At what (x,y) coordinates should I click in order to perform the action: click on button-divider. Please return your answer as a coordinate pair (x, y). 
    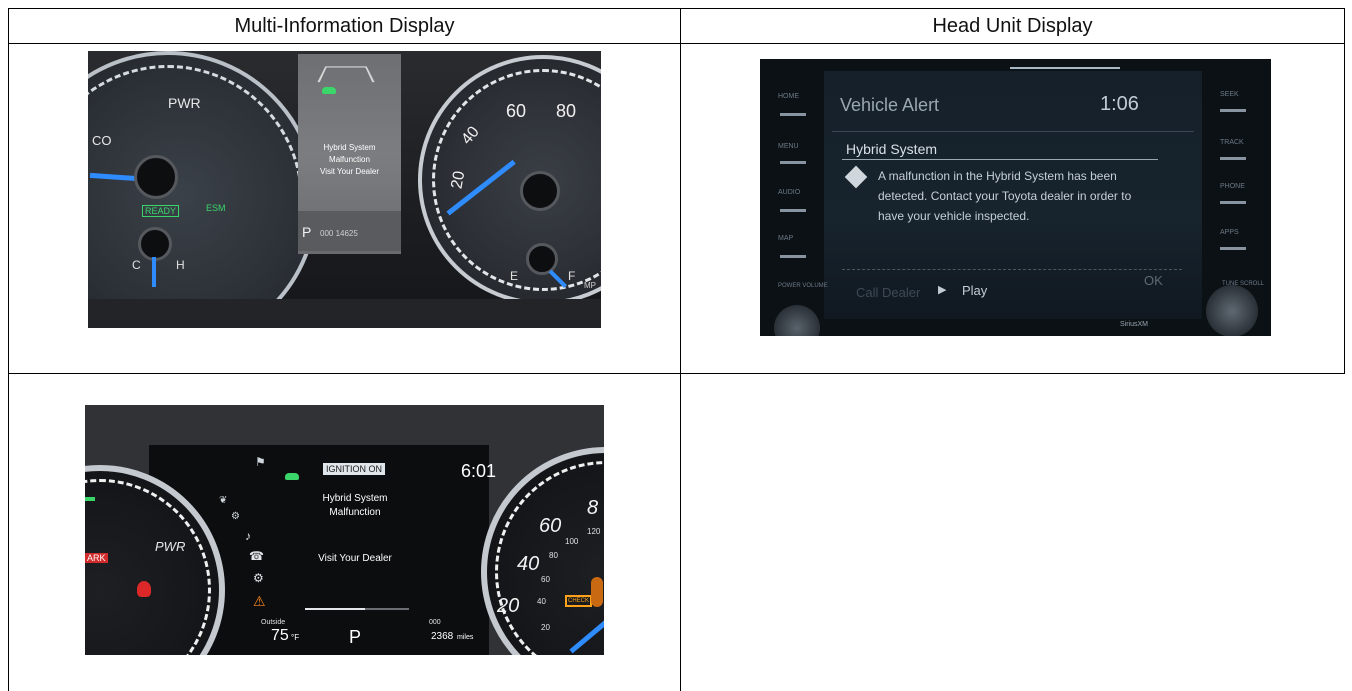
    Looking at the image, I should click on (1012, 270).